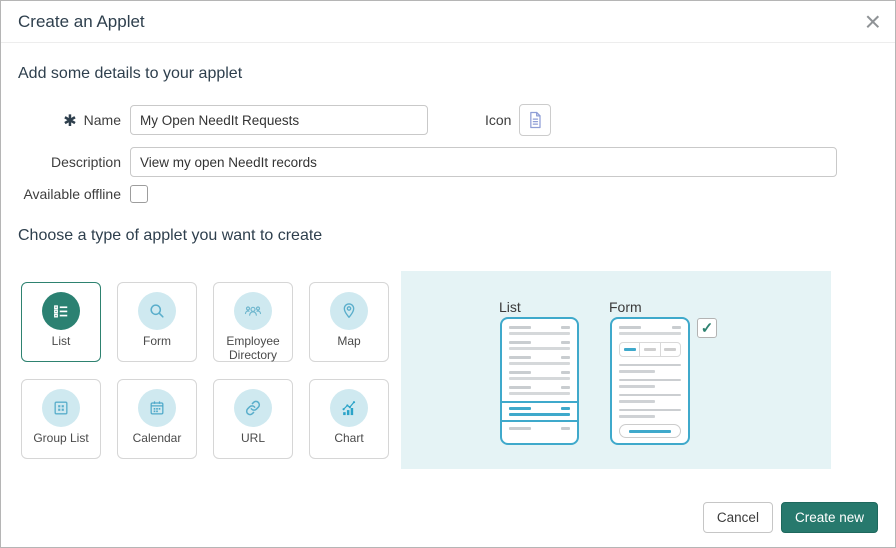 The height and width of the screenshot is (548, 896). Describe the element at coordinates (157, 311) in the screenshot. I see `search-icon` at that location.